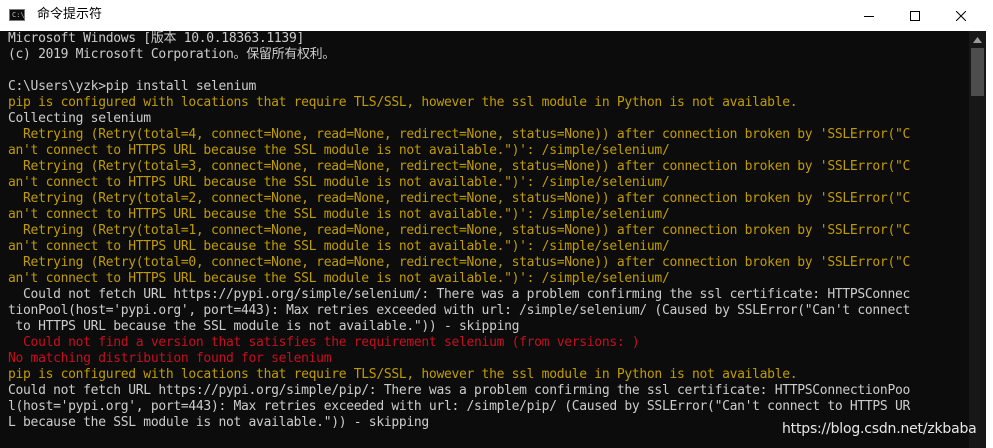 The image size is (993, 448). What do you see at coordinates (79, 118) in the screenshot?
I see `console-line: Collecting selenium` at bounding box center [79, 118].